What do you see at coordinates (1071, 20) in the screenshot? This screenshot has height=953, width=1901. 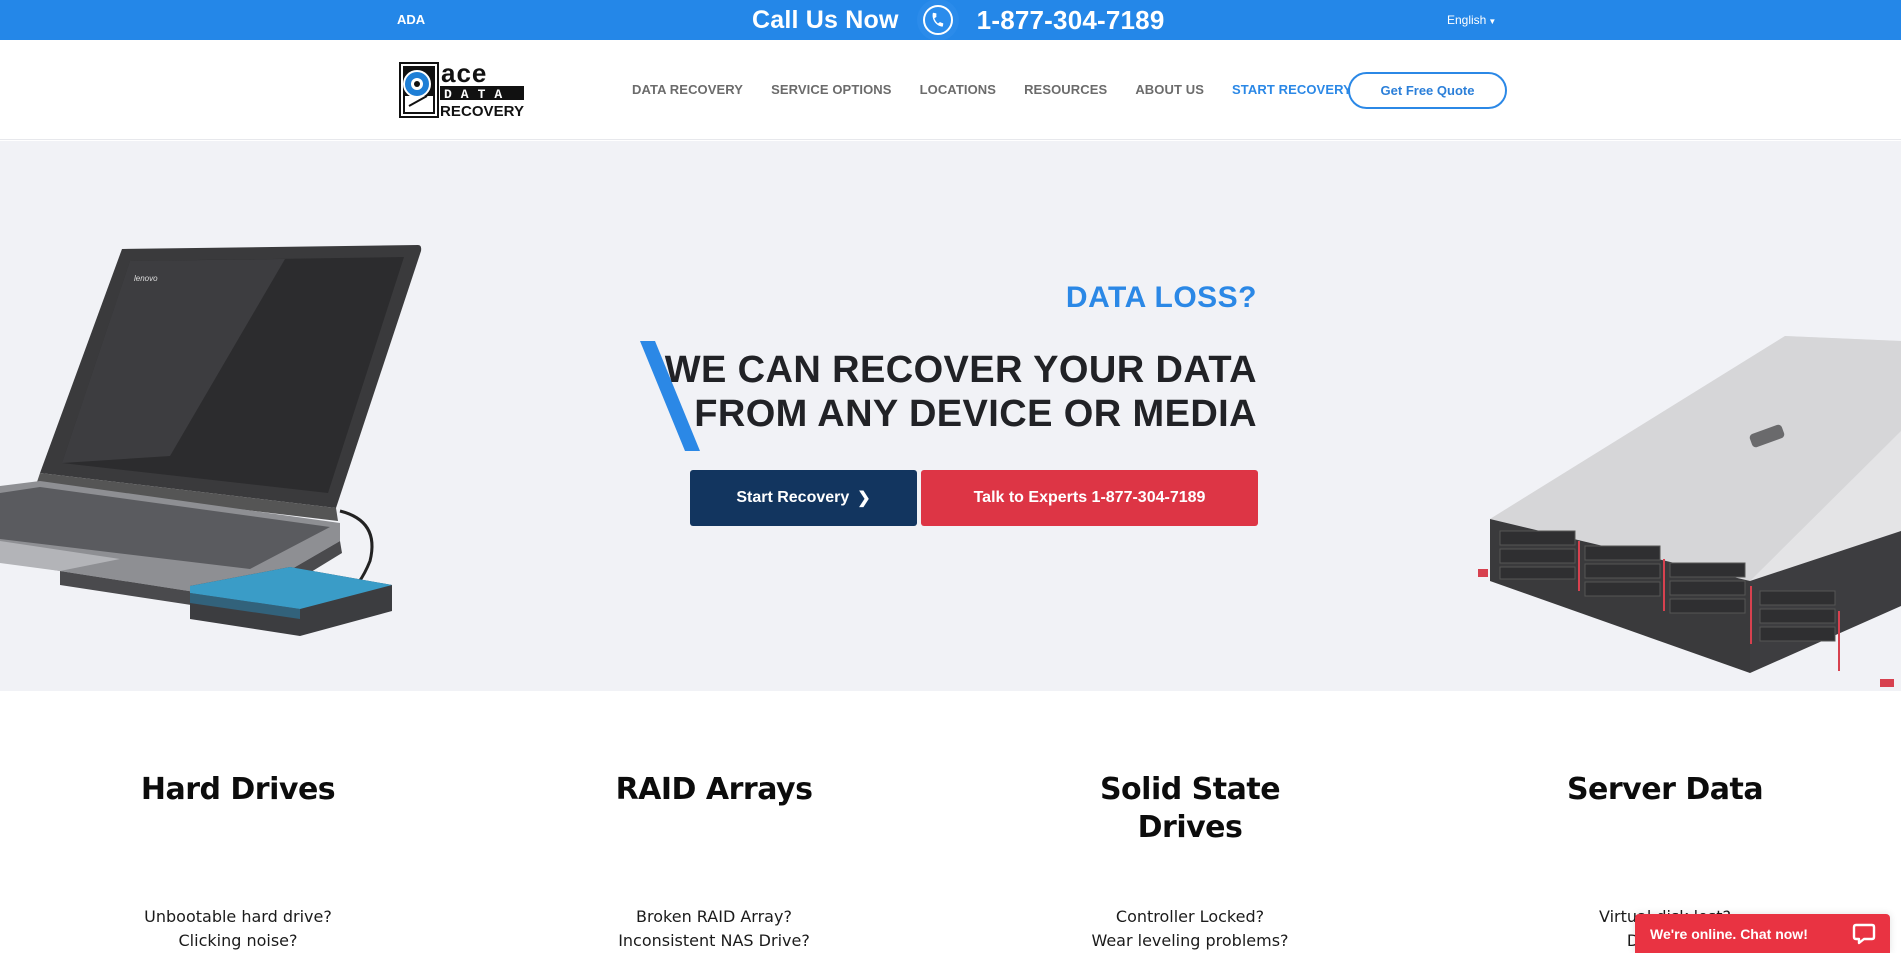 I see `top-phone-link: 1-877-304-7189` at bounding box center [1071, 20].